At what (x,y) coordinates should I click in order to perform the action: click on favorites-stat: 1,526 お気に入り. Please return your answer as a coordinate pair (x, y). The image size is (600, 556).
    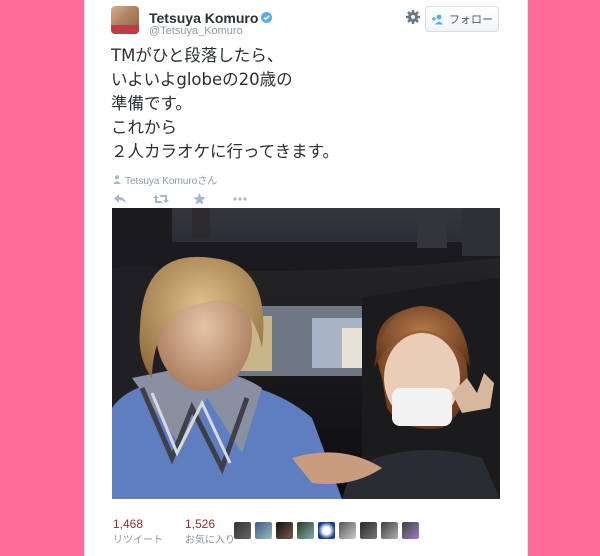
    Looking at the image, I should click on (210, 531).